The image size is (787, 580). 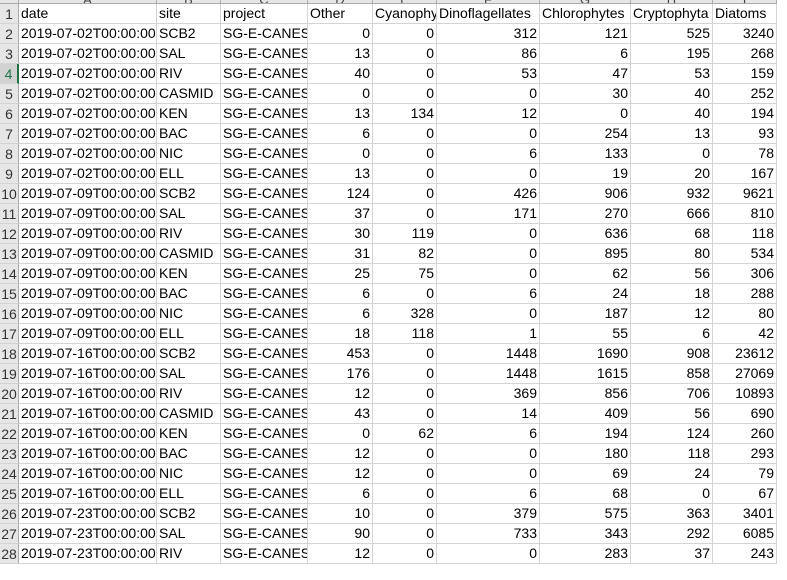 I want to click on cell-cryptophyta: 20, so click(x=672, y=174).